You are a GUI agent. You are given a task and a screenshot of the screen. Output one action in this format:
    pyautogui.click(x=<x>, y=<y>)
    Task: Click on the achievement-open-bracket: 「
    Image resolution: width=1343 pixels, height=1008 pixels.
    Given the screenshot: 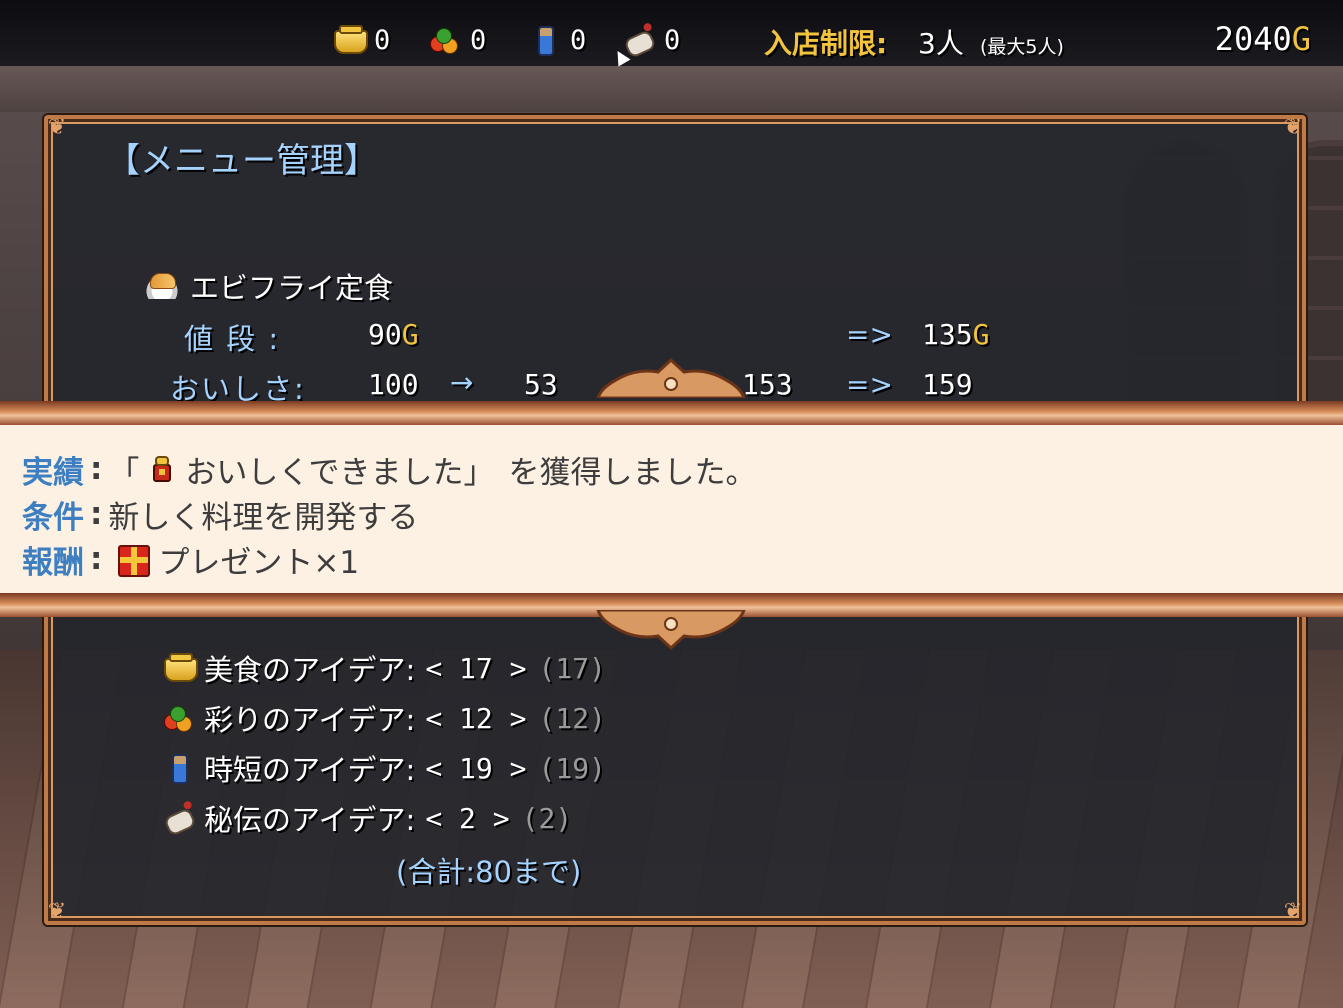 What is the action you would take?
    pyautogui.click(x=124, y=472)
    